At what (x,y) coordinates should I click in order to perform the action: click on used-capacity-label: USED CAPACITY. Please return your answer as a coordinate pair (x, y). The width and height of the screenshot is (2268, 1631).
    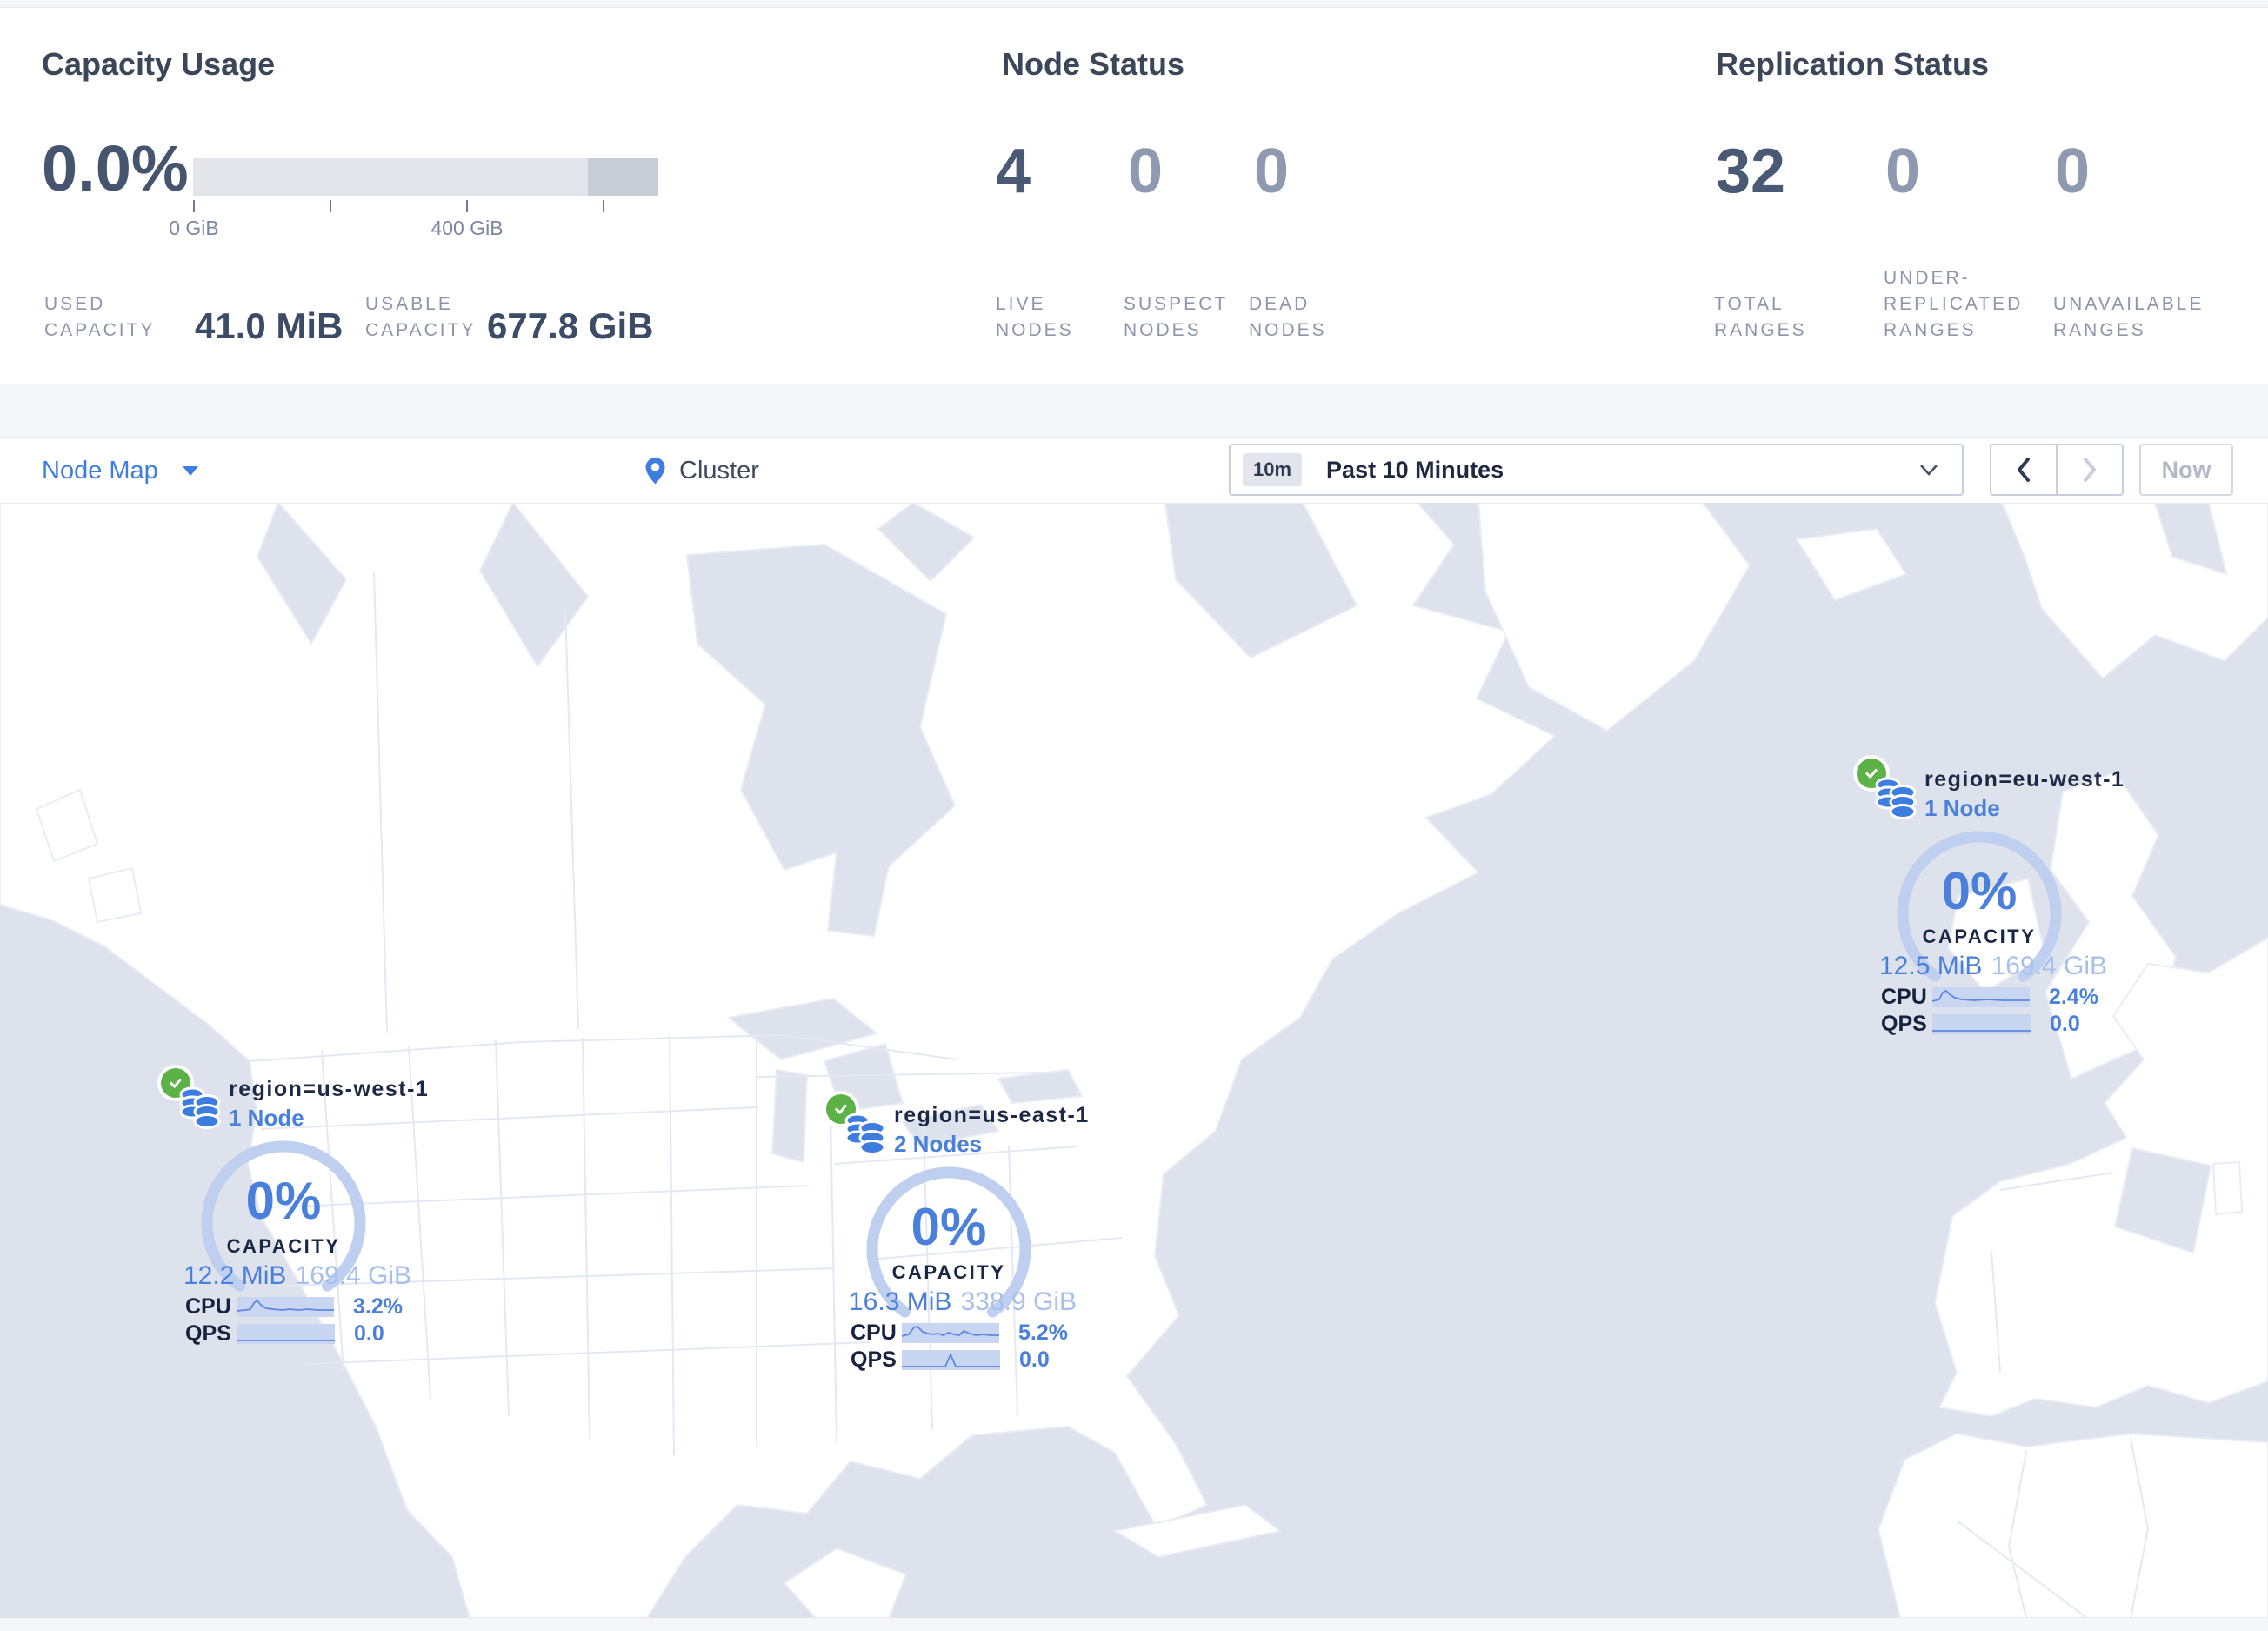
    Looking at the image, I should click on (100, 317).